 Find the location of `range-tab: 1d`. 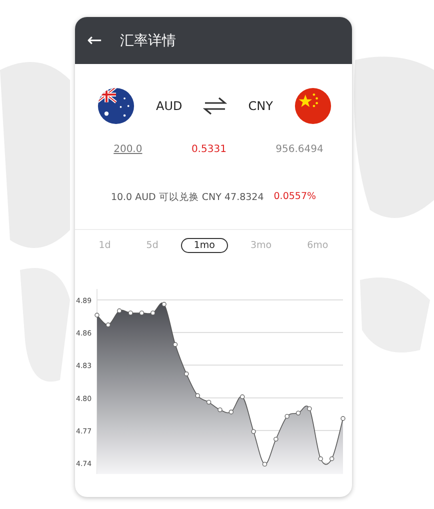

range-tab: 1d is located at coordinates (105, 245).